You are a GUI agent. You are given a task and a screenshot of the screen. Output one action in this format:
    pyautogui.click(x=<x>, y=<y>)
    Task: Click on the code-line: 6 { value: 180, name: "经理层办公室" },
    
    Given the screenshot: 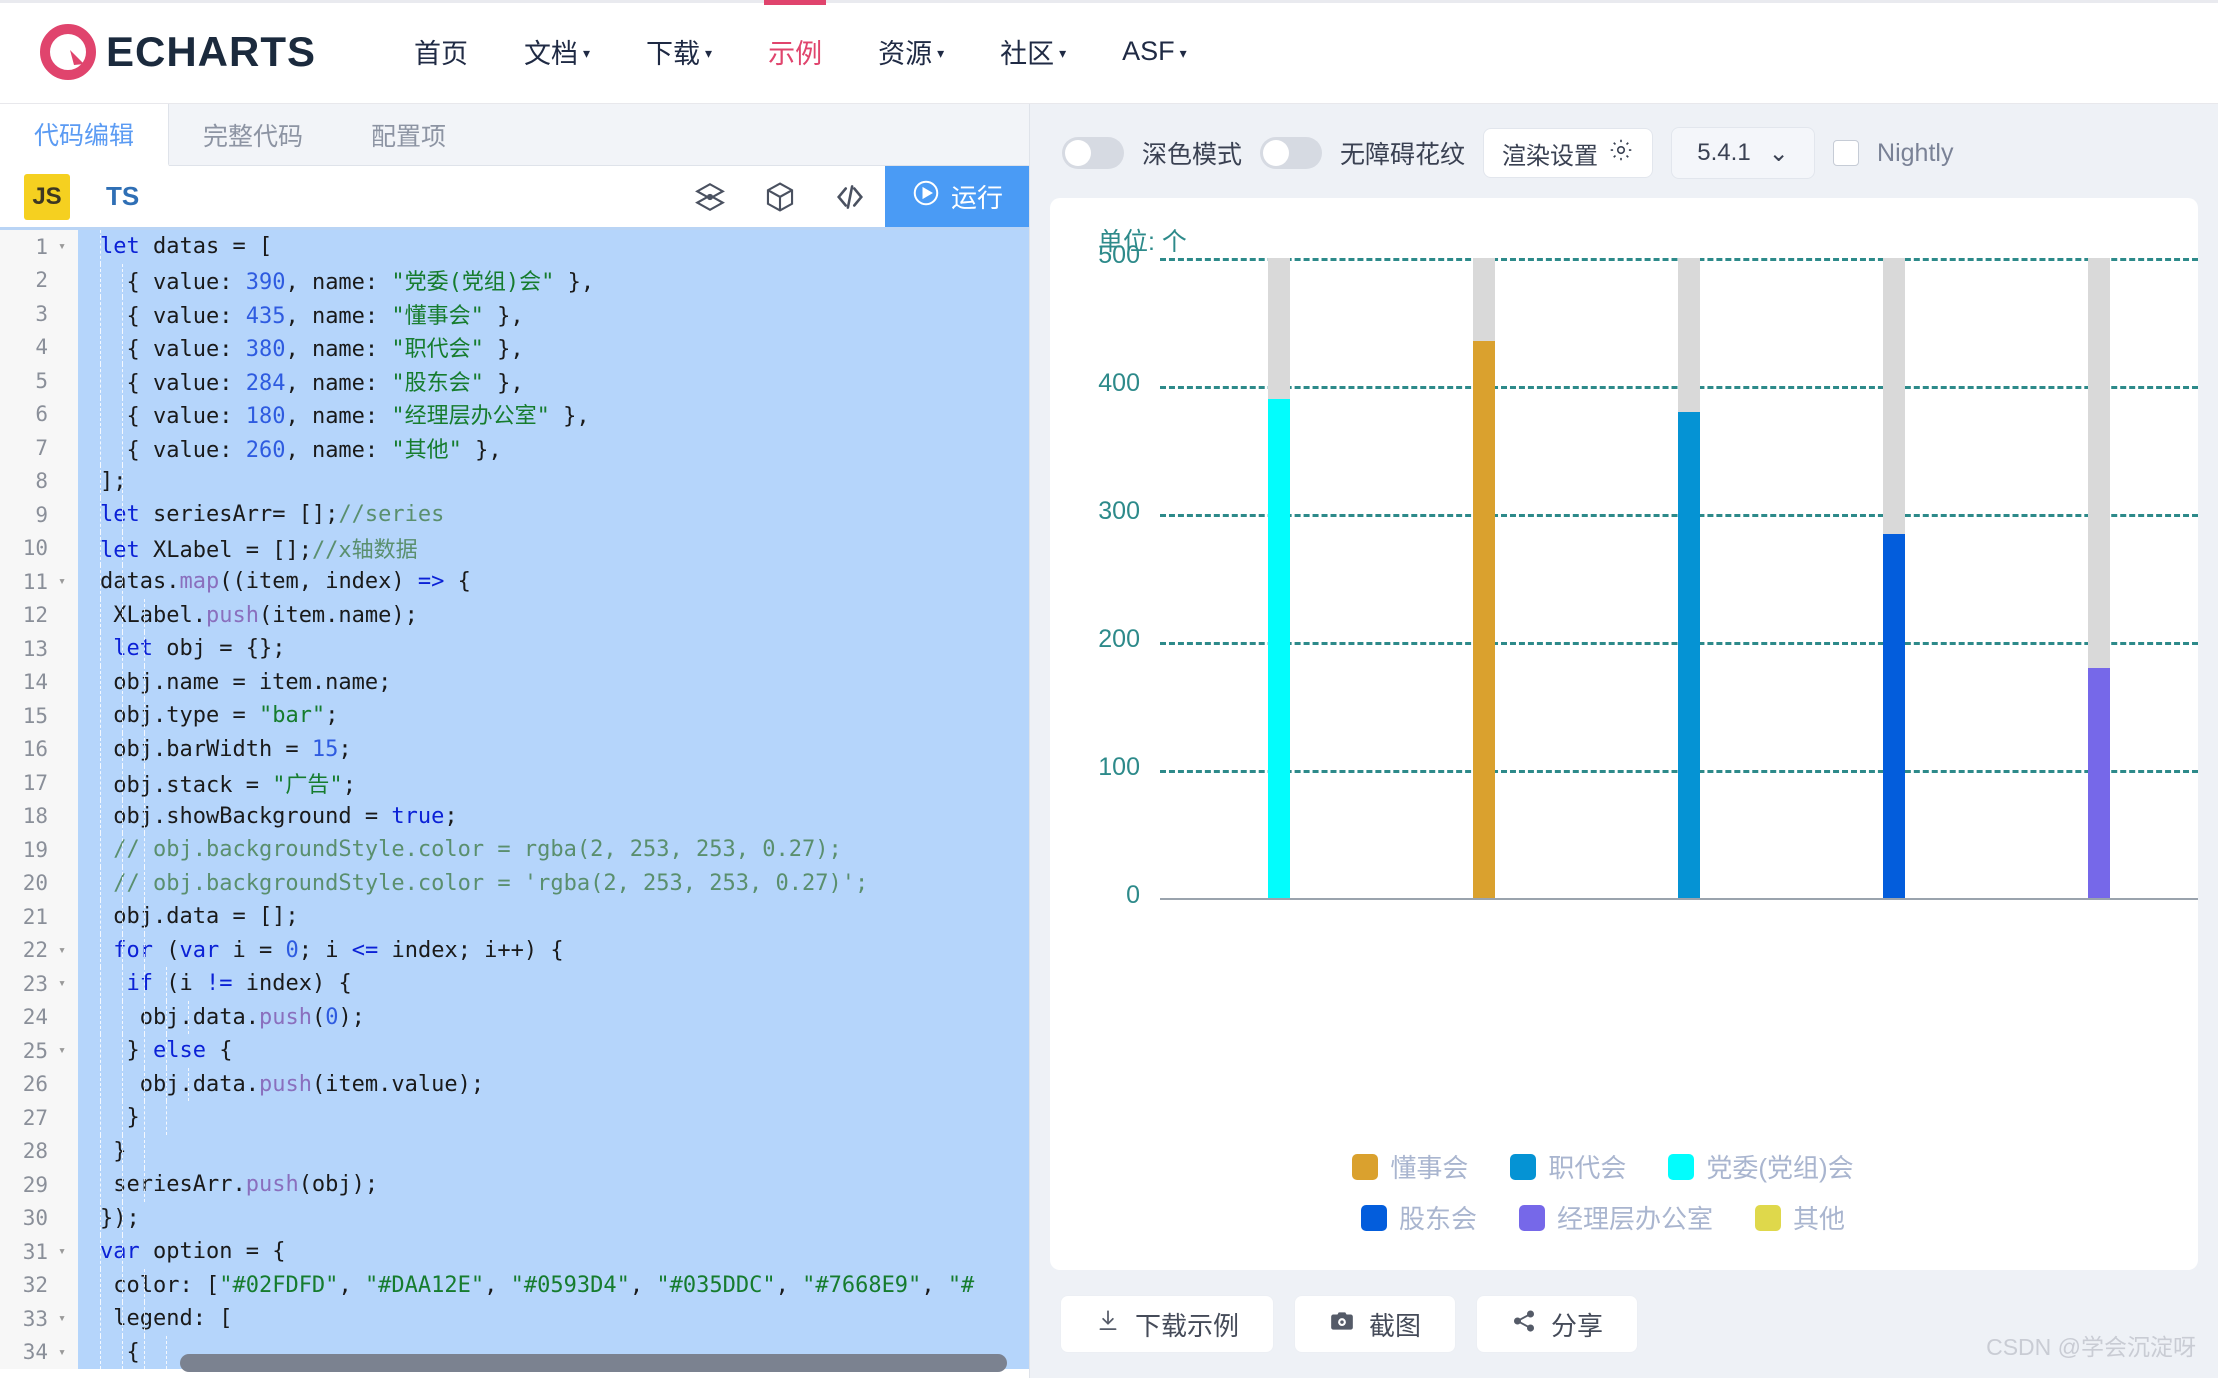 What is the action you would take?
    pyautogui.click(x=514, y=414)
    